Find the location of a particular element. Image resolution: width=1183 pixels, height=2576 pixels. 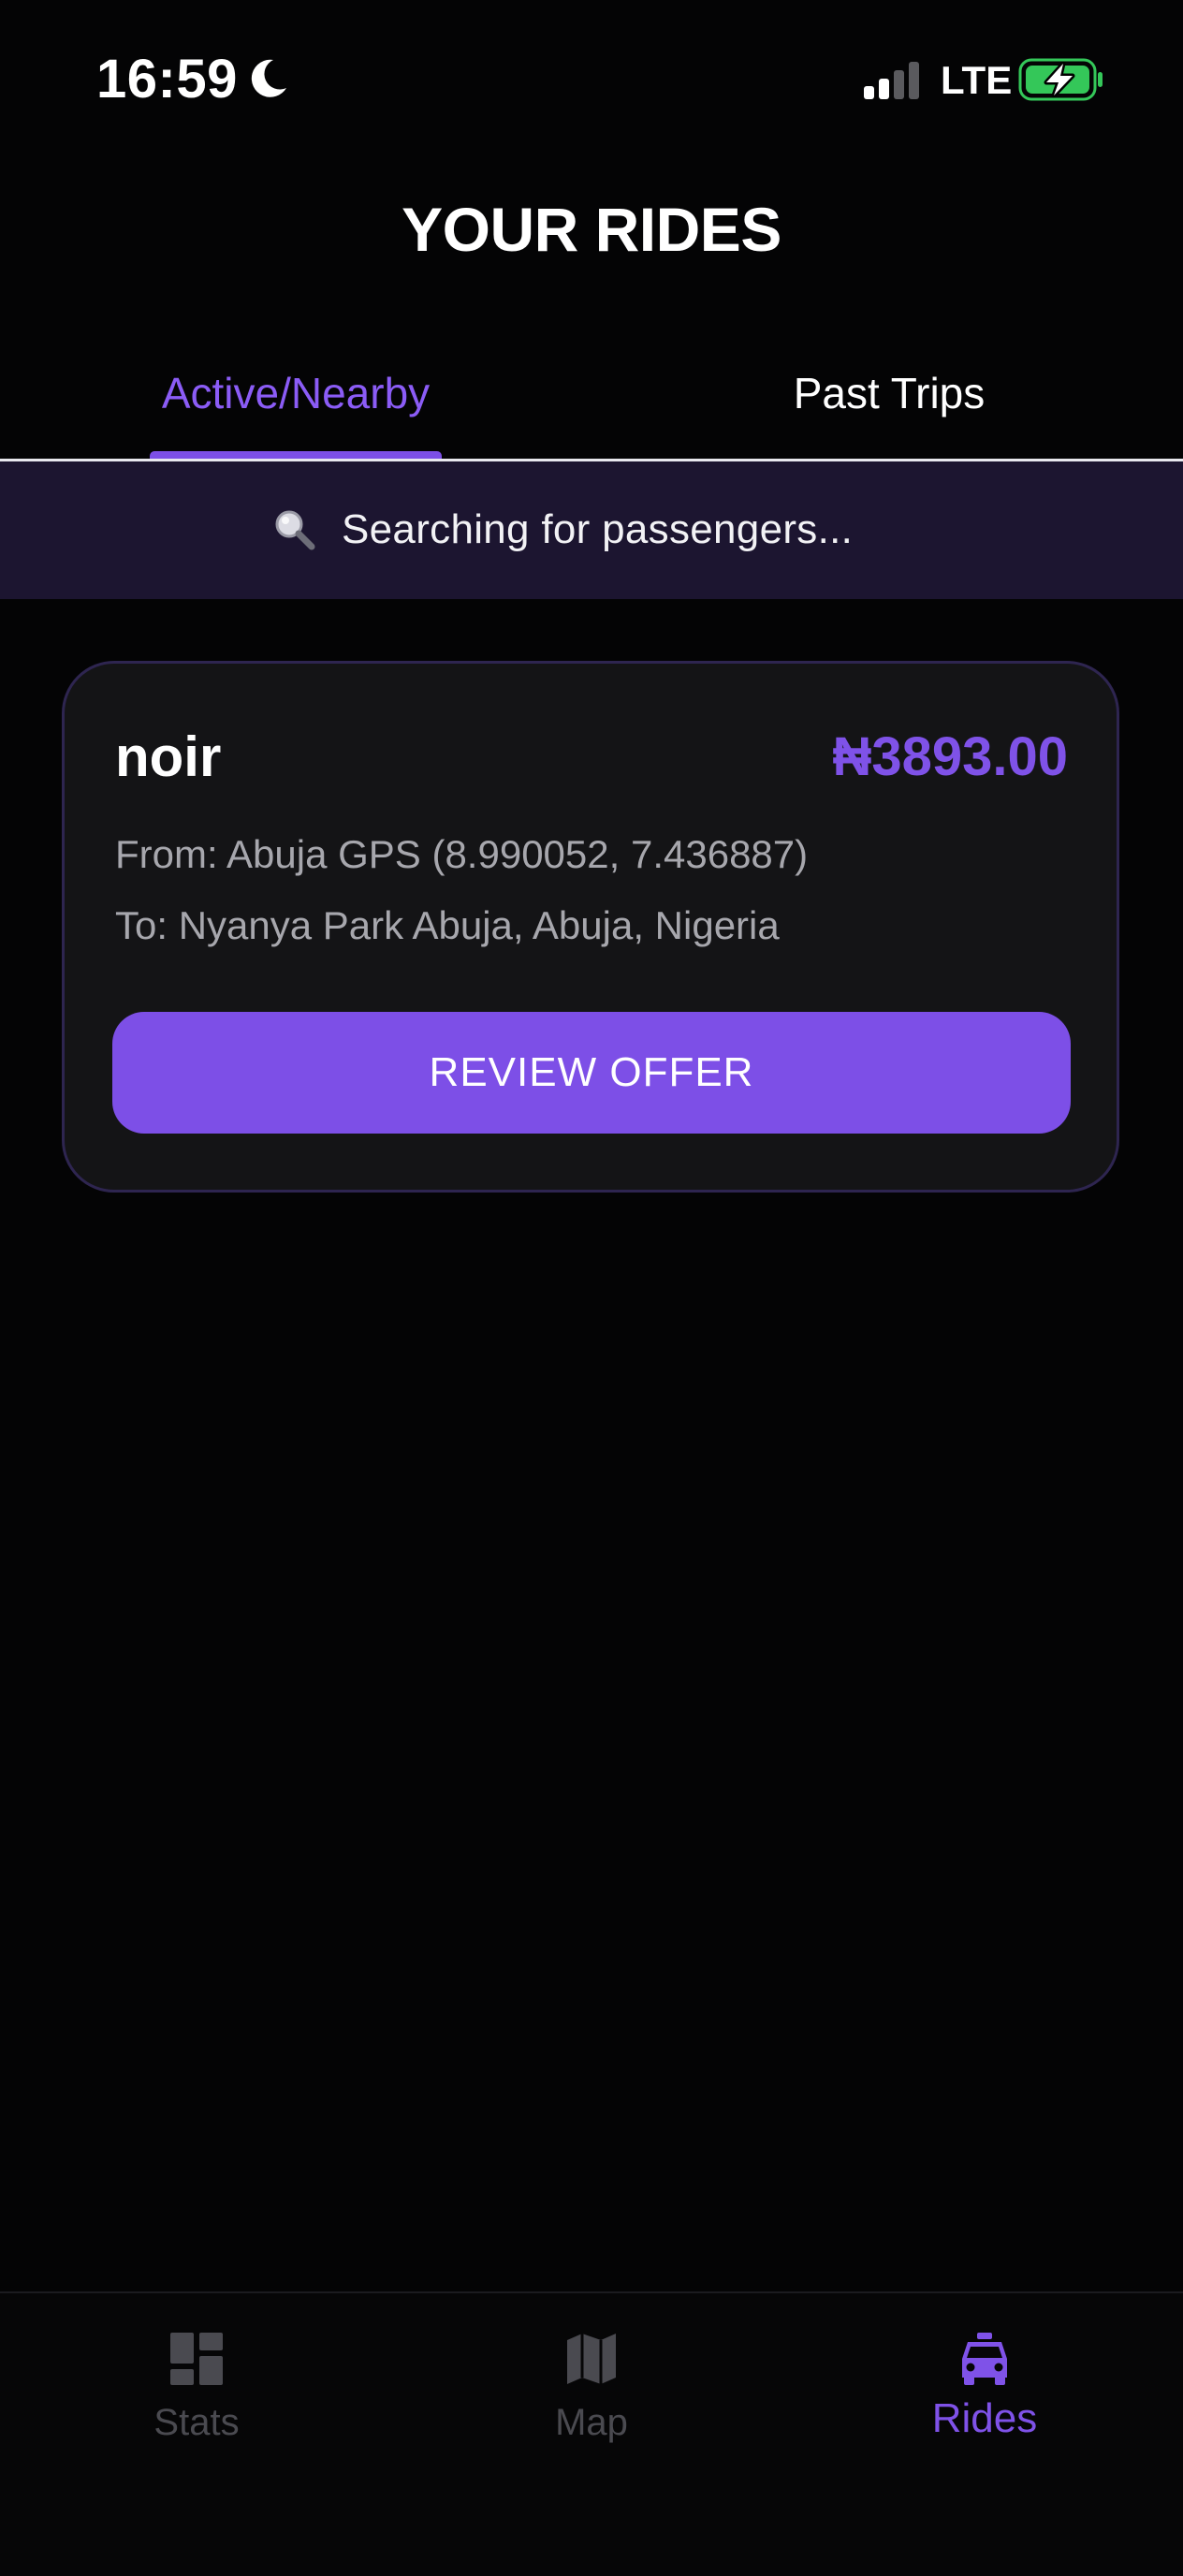

magnifying-glass-icon is located at coordinates (295, 530).